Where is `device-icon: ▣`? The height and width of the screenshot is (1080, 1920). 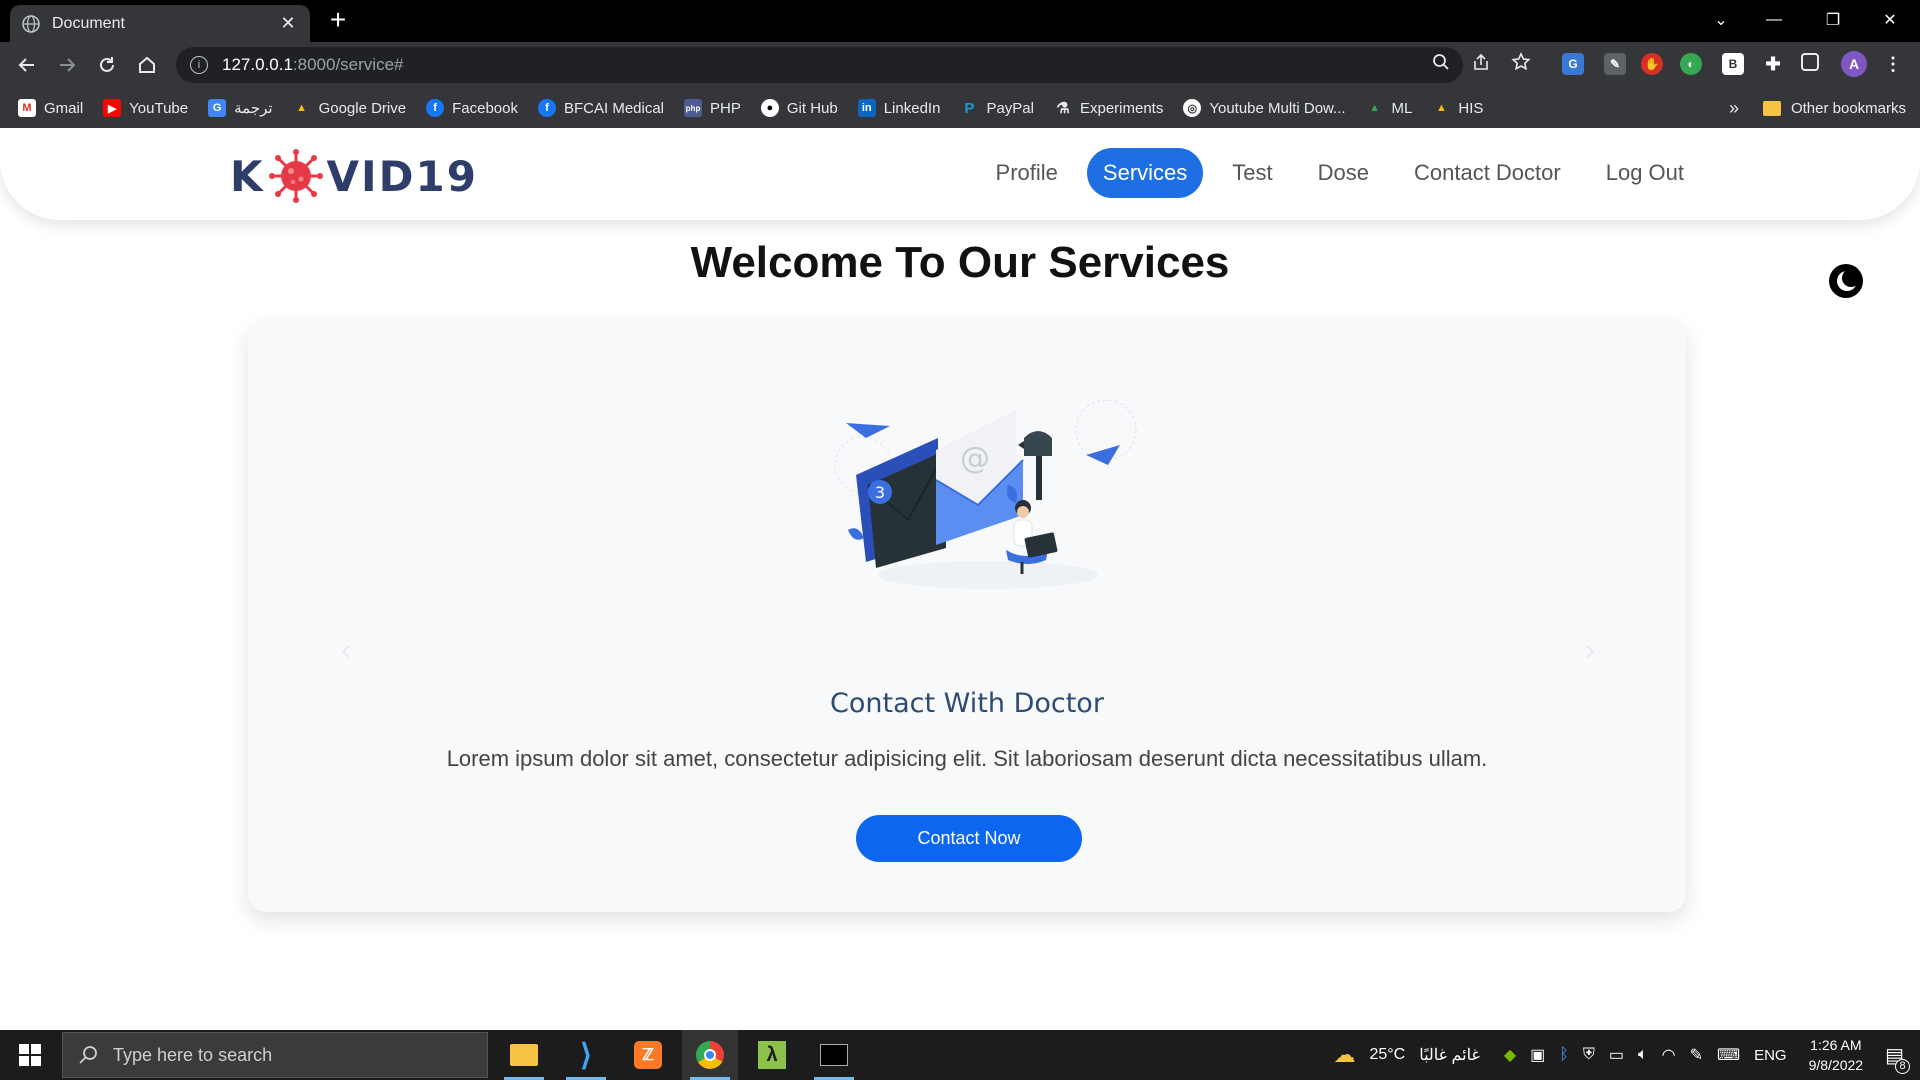 device-icon: ▣ is located at coordinates (1537, 1055).